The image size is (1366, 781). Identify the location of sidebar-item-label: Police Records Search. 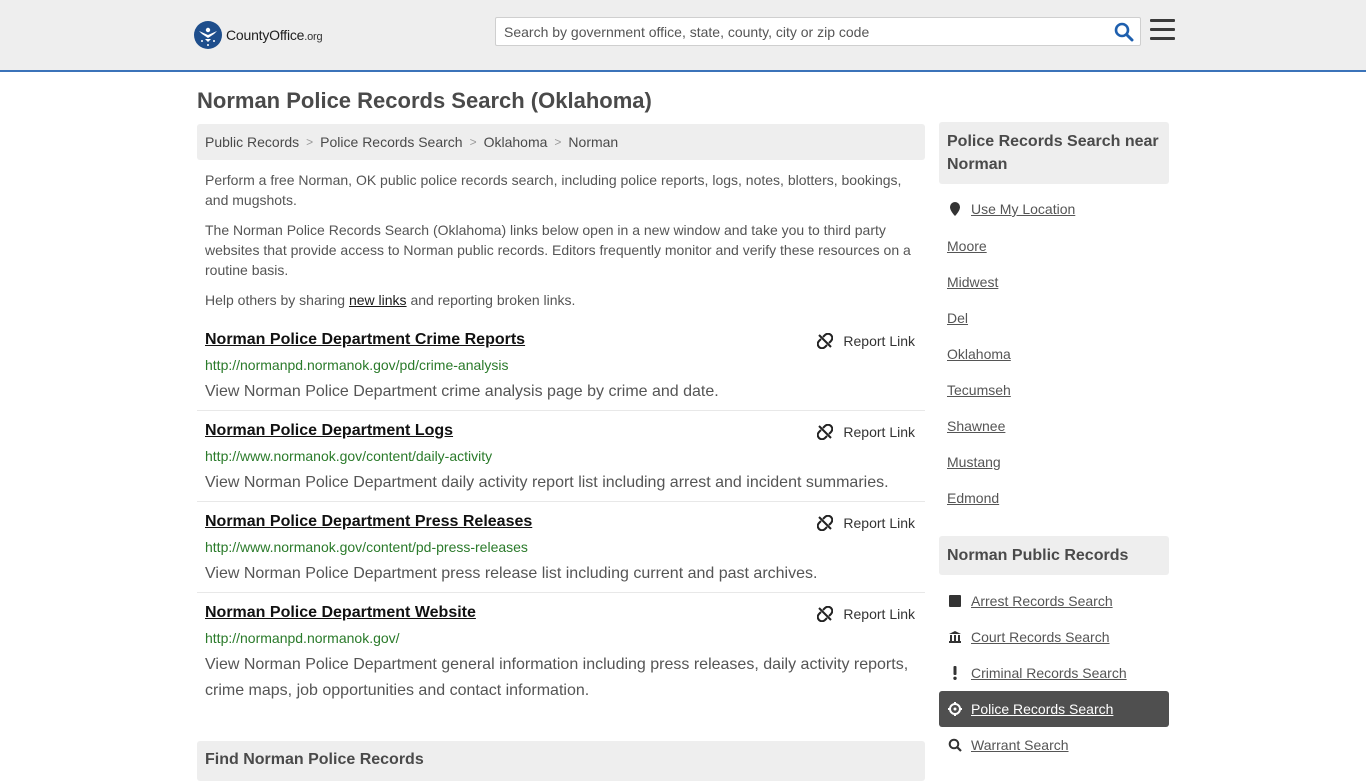
(1042, 709).